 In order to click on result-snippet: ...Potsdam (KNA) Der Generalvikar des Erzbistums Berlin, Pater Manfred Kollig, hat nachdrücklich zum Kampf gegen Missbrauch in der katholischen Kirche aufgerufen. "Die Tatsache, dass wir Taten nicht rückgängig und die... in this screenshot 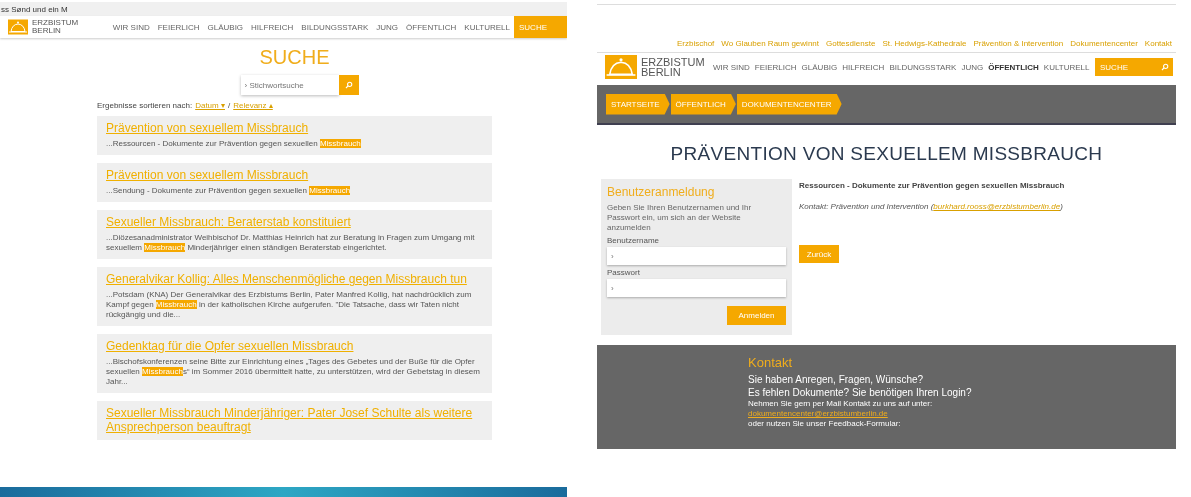, I will do `click(289, 305)`.